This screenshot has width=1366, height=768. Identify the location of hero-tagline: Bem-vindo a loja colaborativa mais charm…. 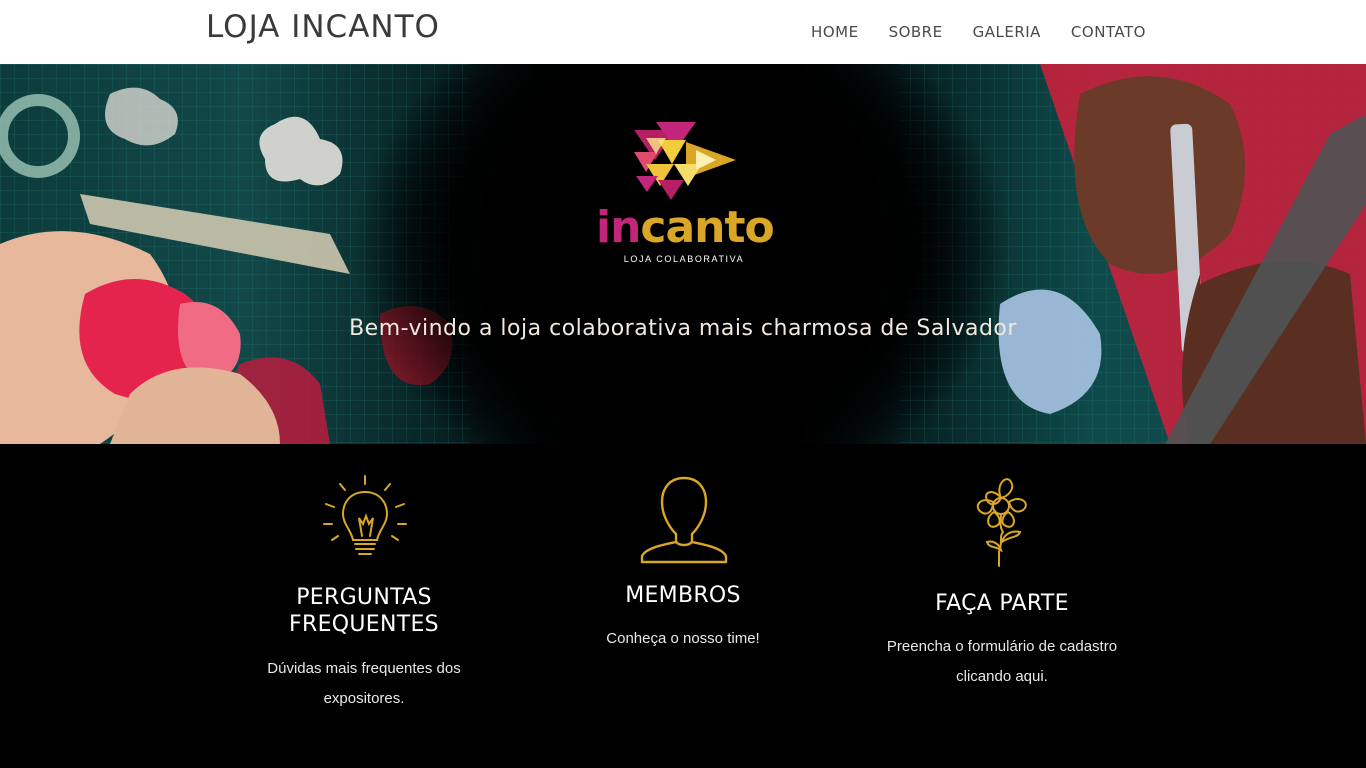
(683, 328).